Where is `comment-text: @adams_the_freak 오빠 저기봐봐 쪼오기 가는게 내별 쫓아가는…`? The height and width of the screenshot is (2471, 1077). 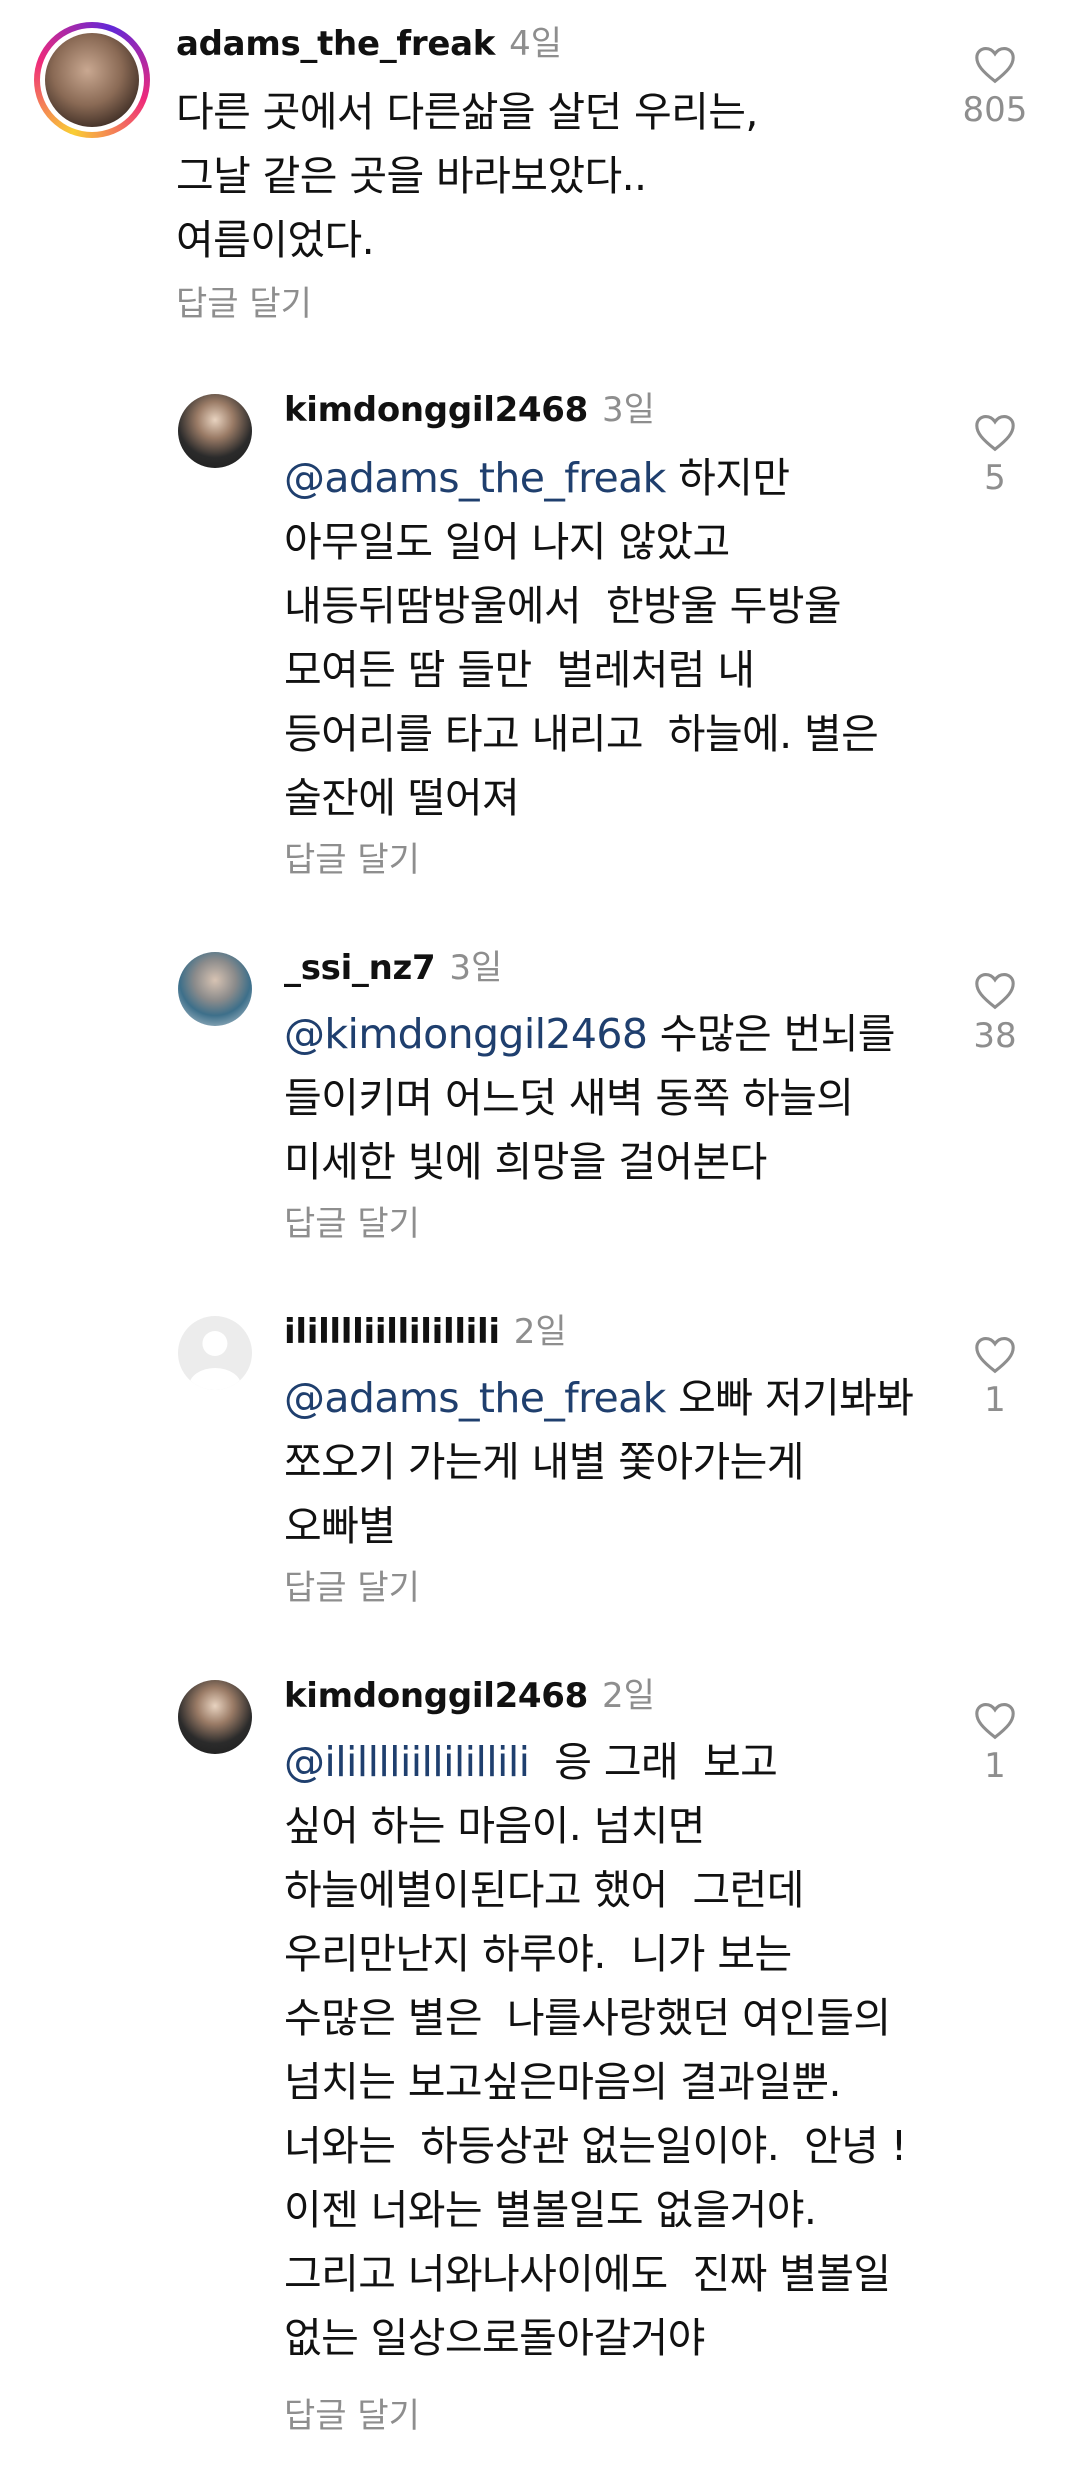 comment-text: @adams_the_freak 오빠 저기봐봐 쪼오기 가는게 내별 쫓아가는… is located at coordinates (599, 1462).